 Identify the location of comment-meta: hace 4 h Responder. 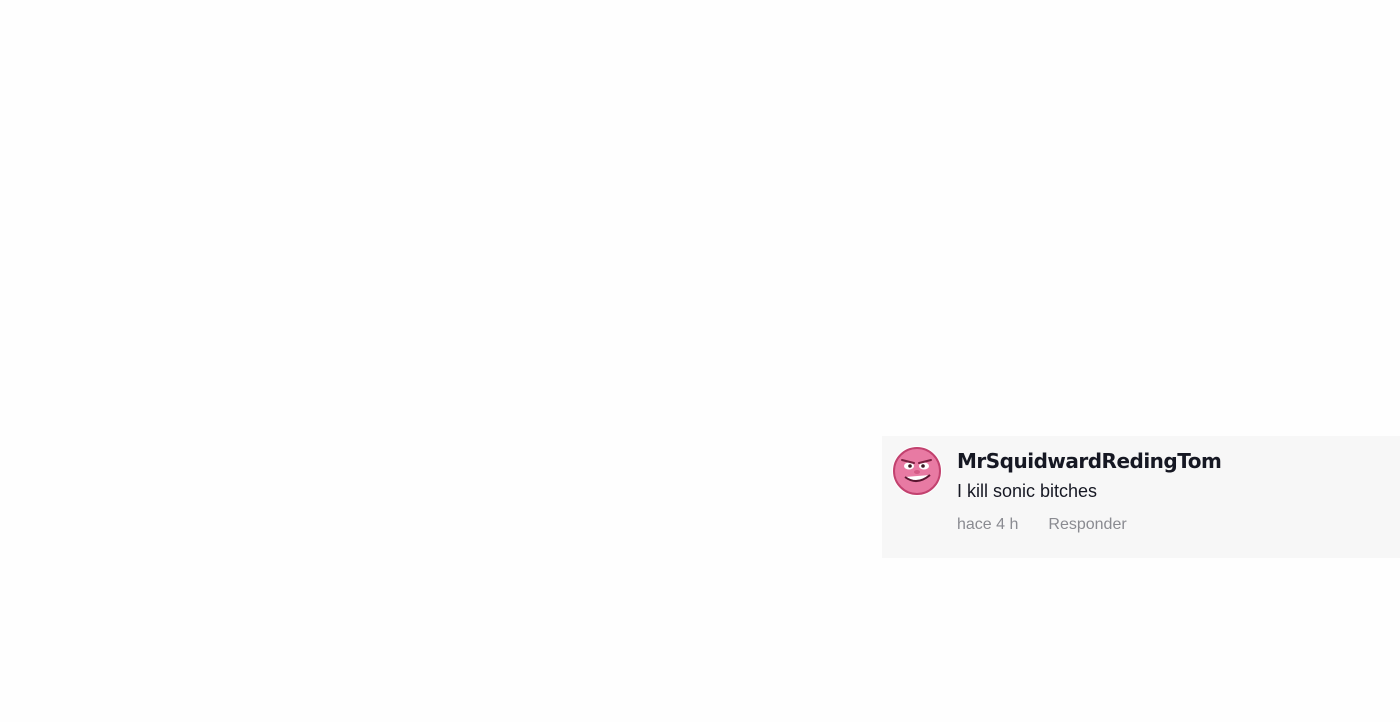
(1042, 525).